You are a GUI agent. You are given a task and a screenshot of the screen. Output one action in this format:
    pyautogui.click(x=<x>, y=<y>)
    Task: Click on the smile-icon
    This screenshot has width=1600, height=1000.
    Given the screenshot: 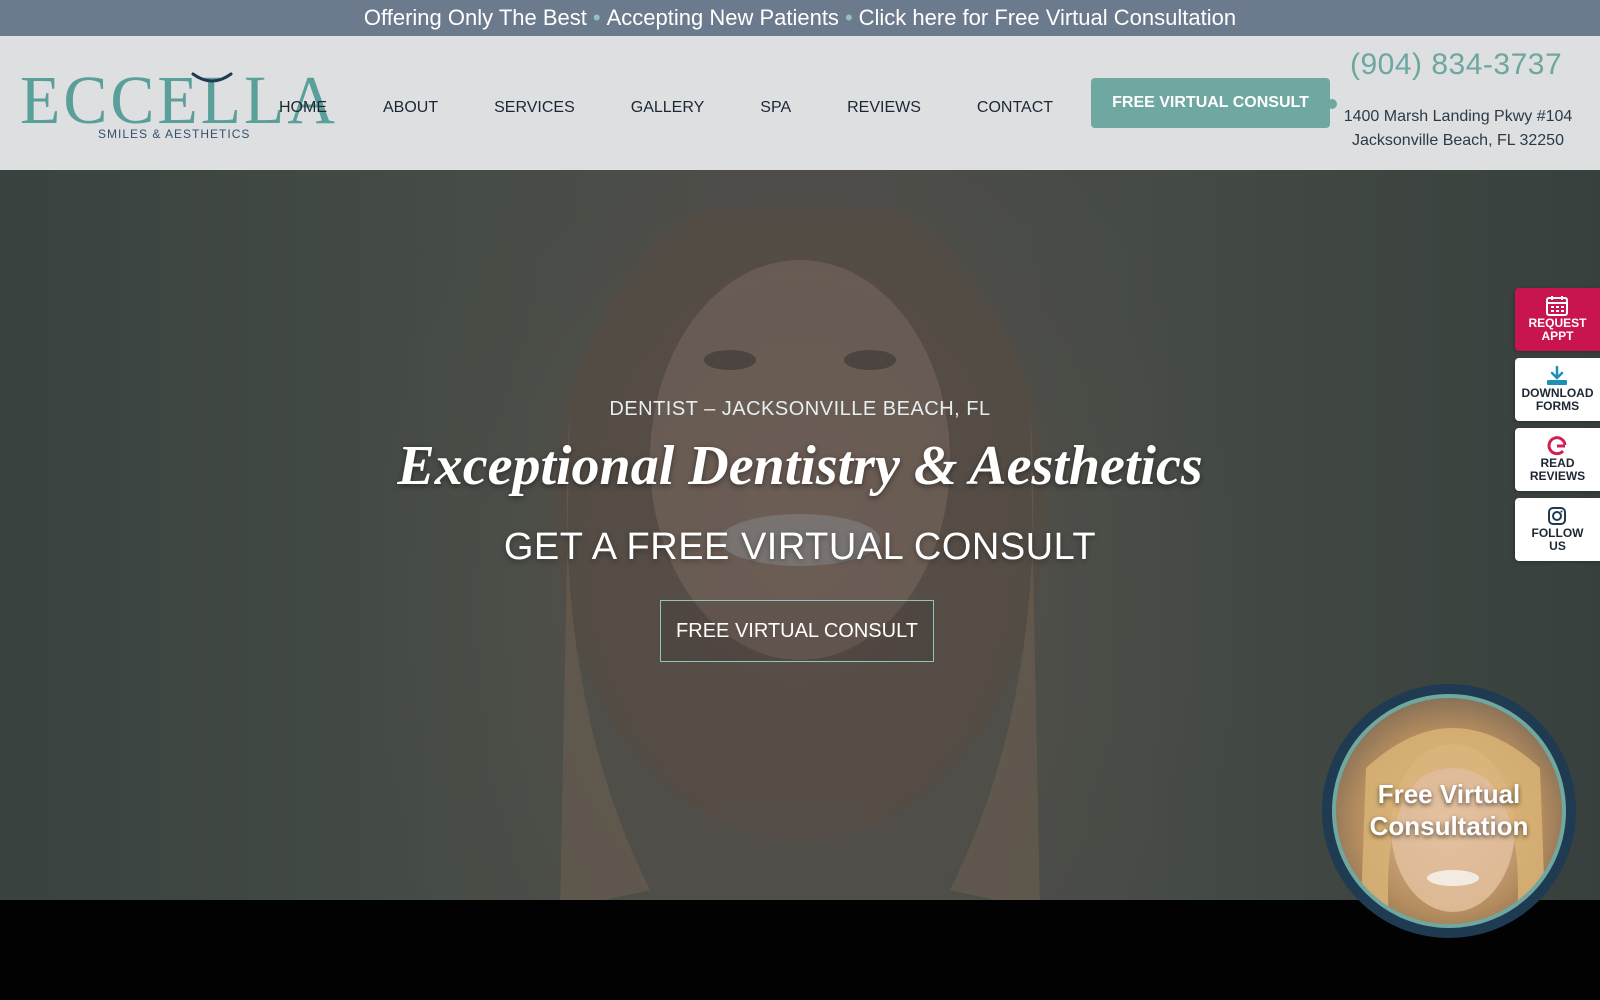 What is the action you would take?
    pyautogui.click(x=212, y=77)
    